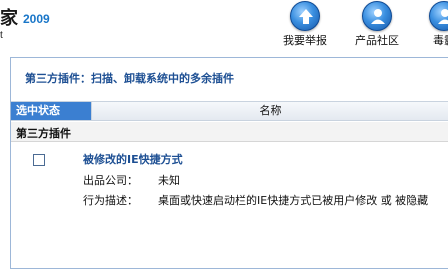 The height and width of the screenshot is (269, 448). What do you see at coordinates (377, 16) in the screenshot?
I see `community-people-icon` at bounding box center [377, 16].